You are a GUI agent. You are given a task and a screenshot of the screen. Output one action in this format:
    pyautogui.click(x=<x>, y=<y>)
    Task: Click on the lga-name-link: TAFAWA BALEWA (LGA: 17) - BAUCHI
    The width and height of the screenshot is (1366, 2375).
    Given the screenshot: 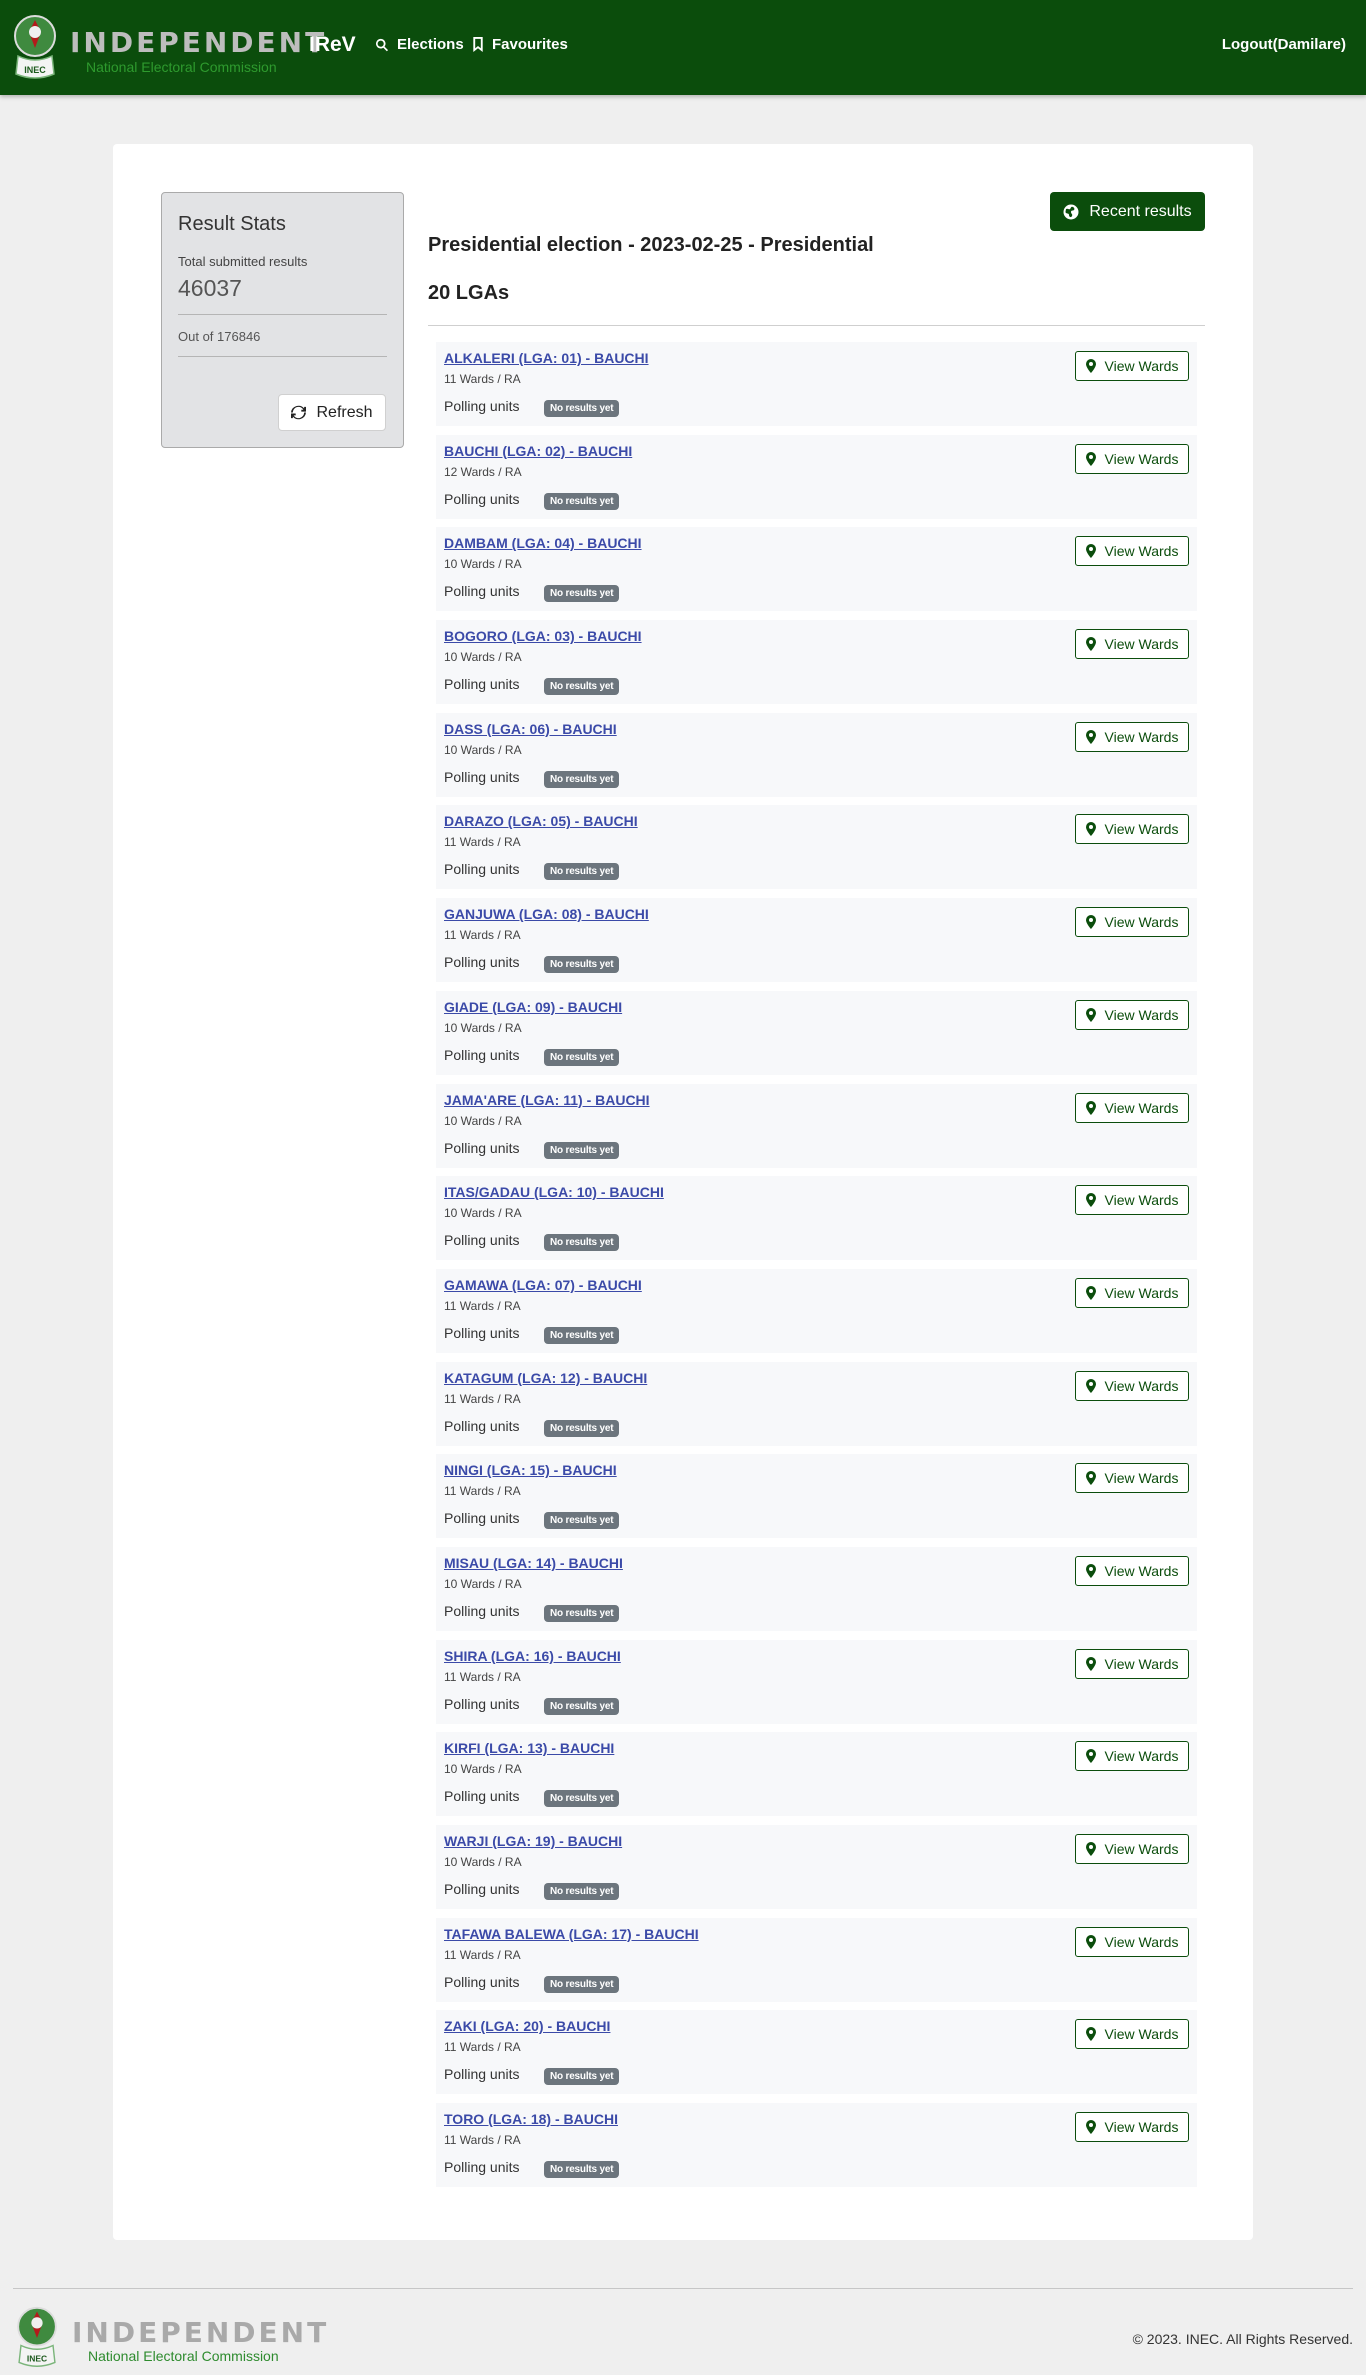 What is the action you would take?
    pyautogui.click(x=571, y=1934)
    